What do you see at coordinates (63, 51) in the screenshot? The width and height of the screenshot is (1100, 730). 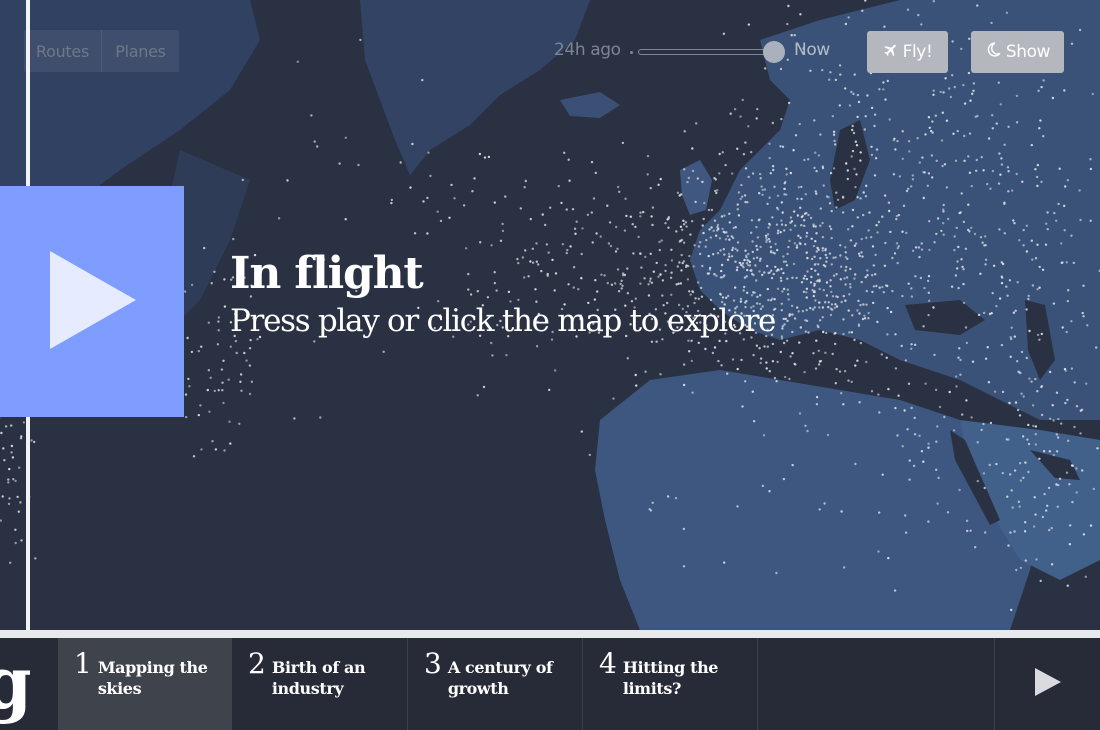 I see `routes-toggle-button: Routes` at bounding box center [63, 51].